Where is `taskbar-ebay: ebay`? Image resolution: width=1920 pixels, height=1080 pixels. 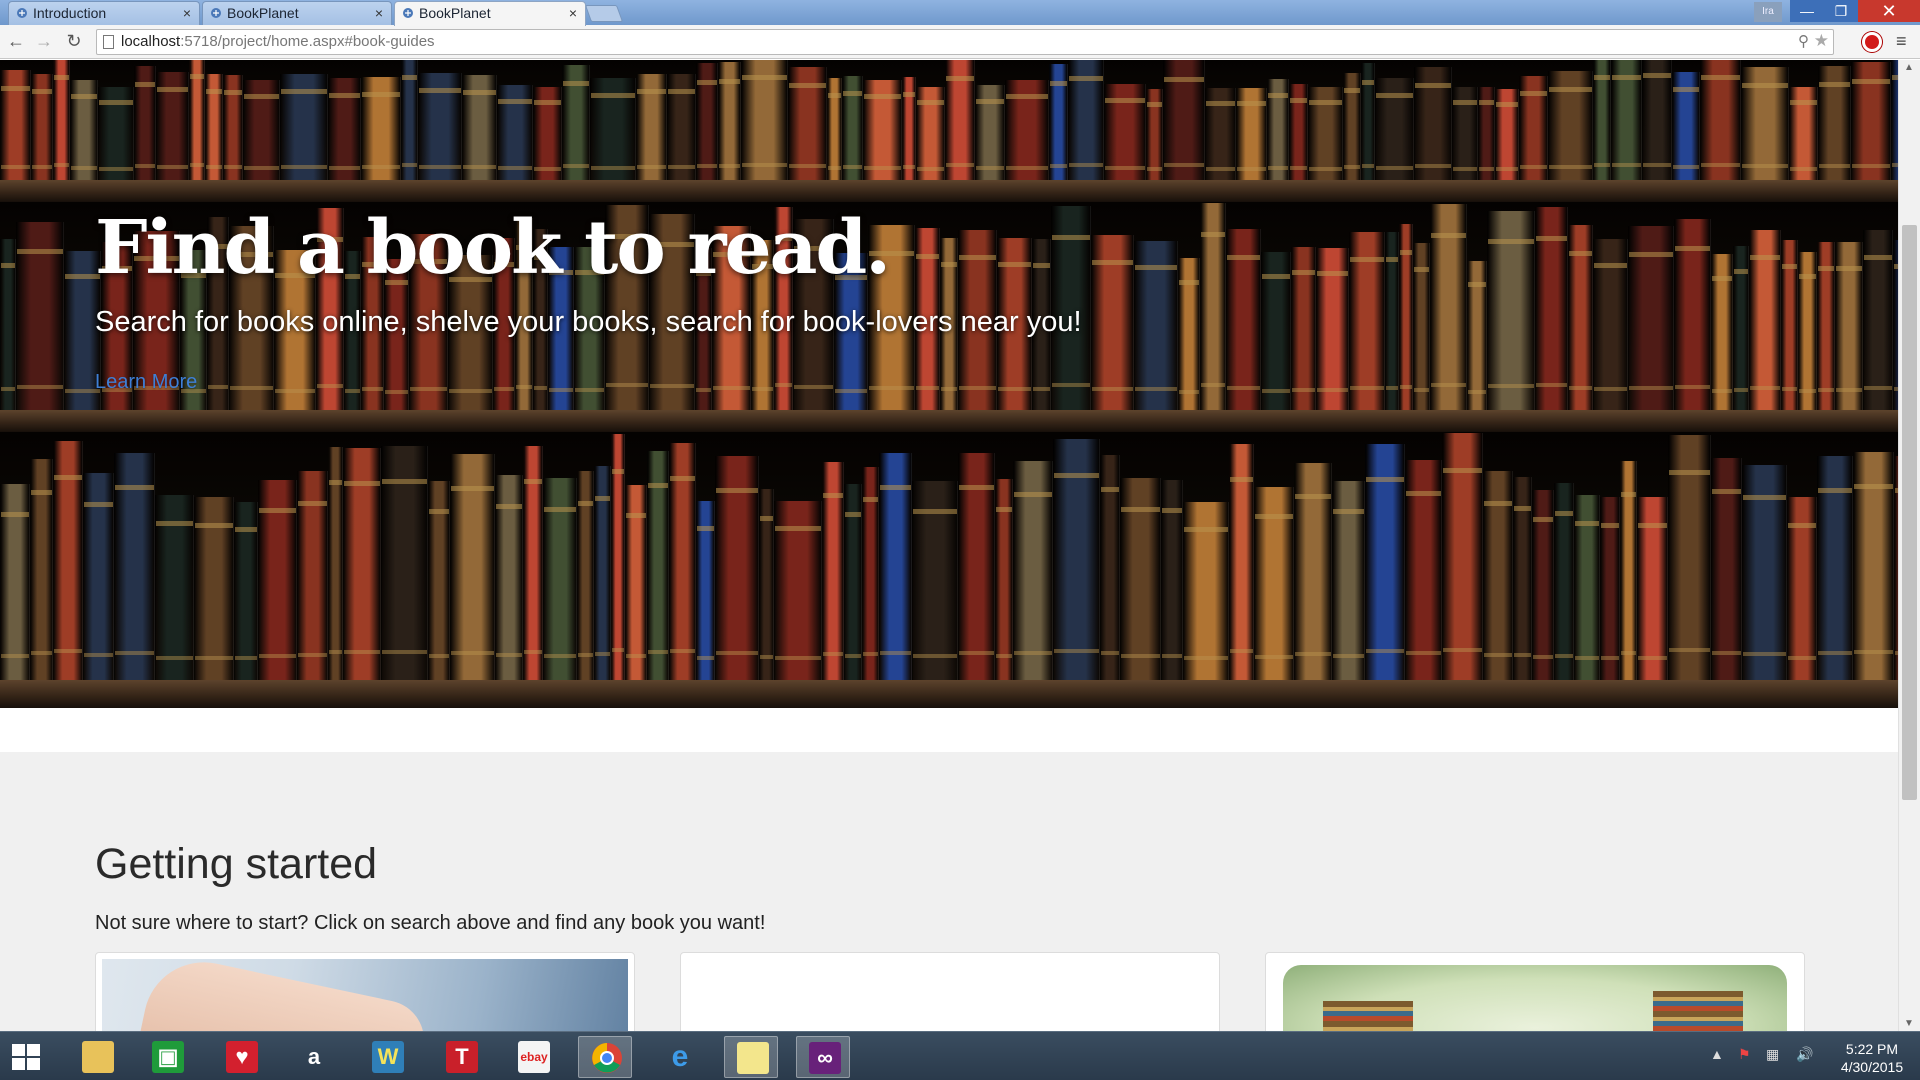 taskbar-ebay: ebay is located at coordinates (533, 1057).